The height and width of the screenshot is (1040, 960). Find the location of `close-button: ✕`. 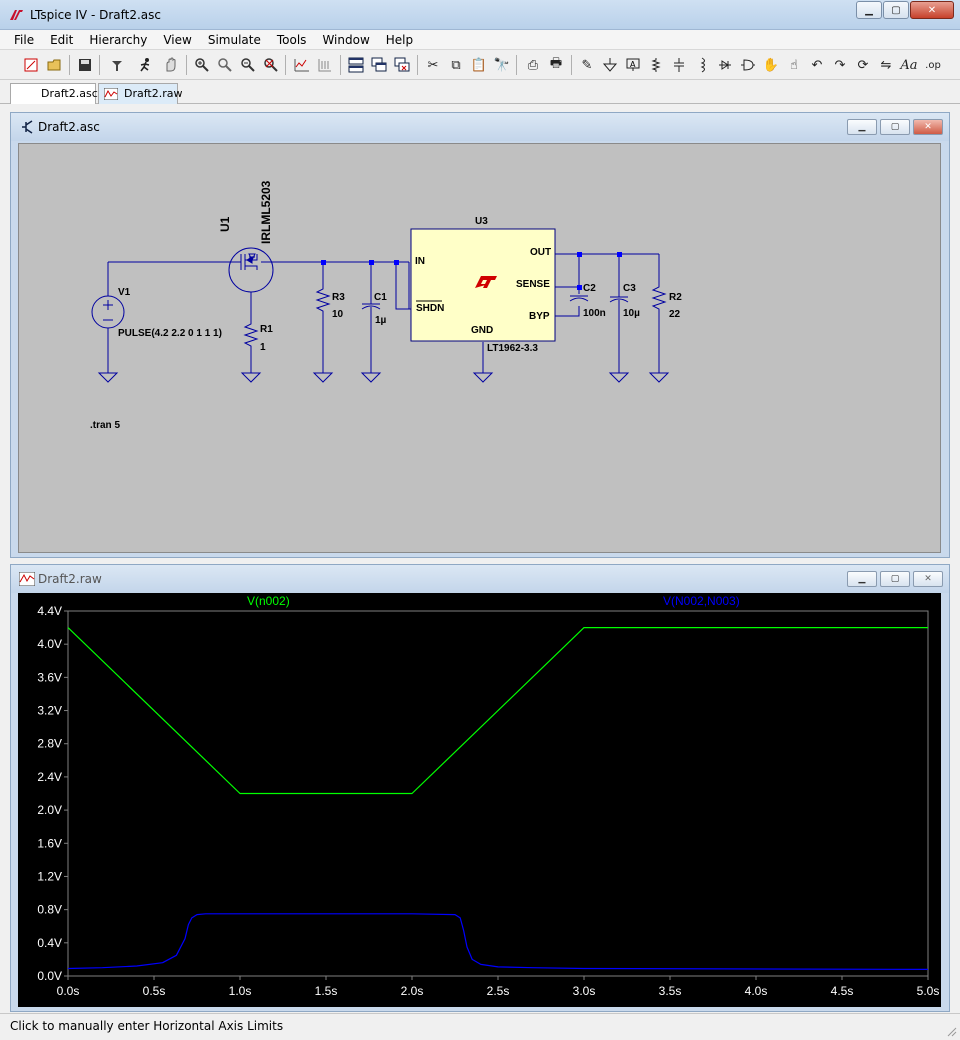

close-button: ✕ is located at coordinates (932, 10).